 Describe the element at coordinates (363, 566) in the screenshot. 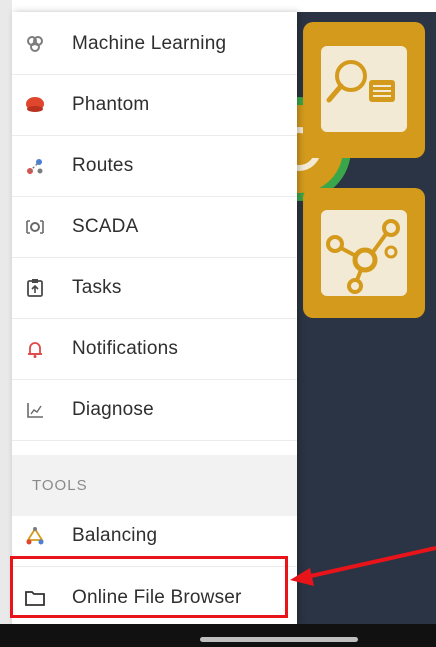

I see `annotation-arrow` at that location.